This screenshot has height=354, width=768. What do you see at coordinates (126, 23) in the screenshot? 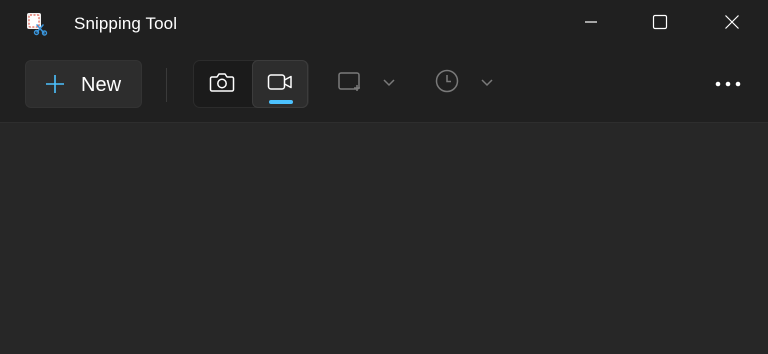
I see `window-title: Snipping Tool` at bounding box center [126, 23].